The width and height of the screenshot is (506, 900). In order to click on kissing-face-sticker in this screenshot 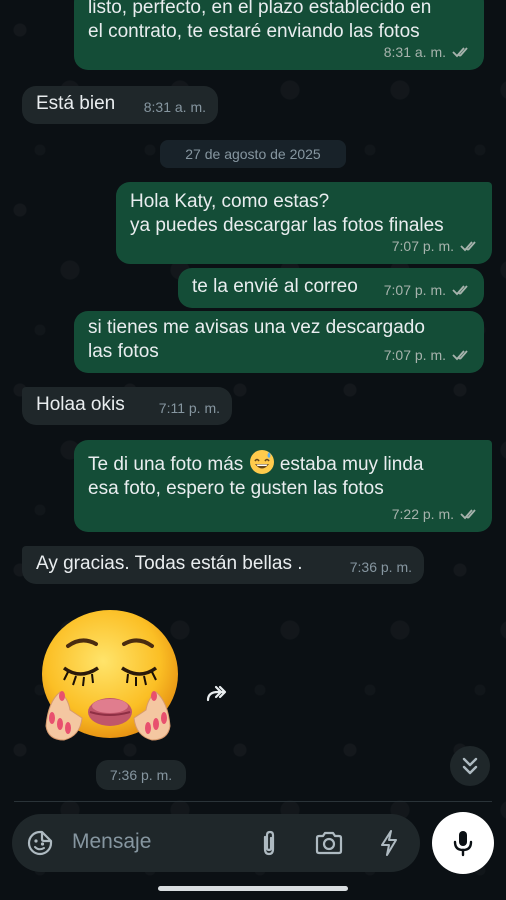, I will do `click(108, 681)`.